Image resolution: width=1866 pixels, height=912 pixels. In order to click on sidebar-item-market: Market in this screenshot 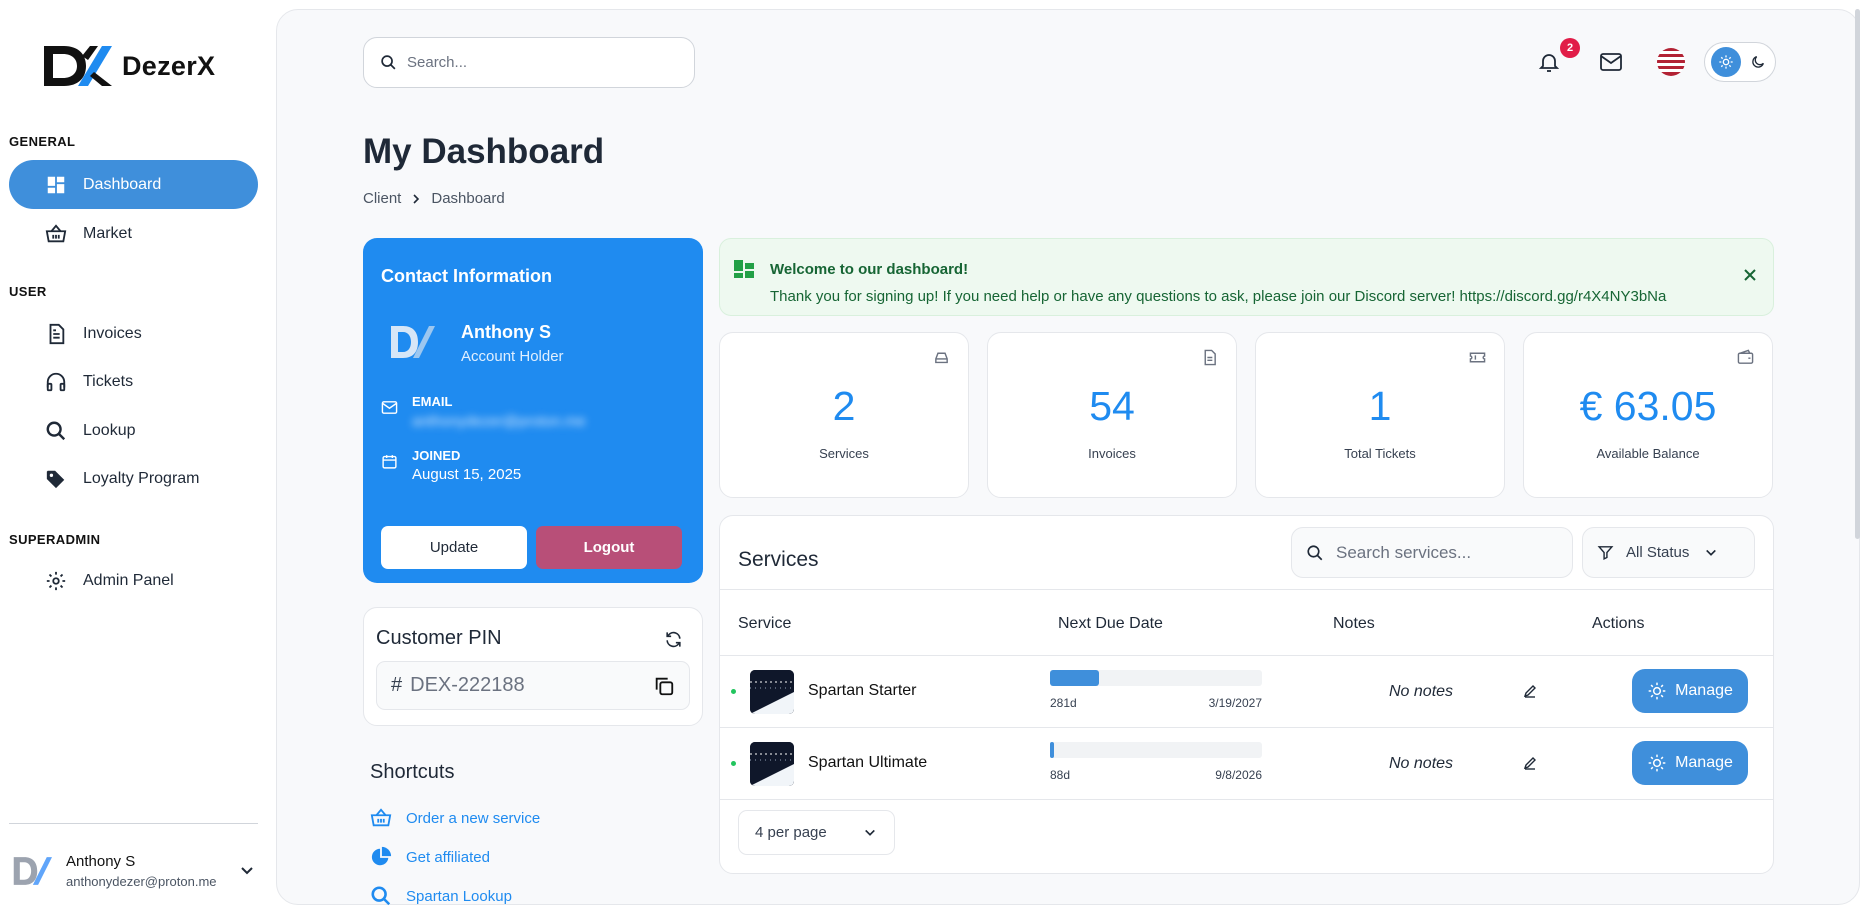, I will do `click(133, 233)`.